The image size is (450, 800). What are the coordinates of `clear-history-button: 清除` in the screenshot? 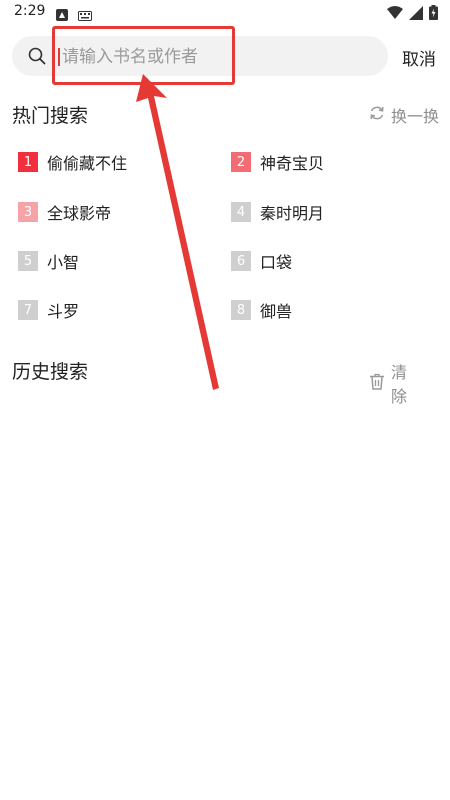 It's located at (409, 383).